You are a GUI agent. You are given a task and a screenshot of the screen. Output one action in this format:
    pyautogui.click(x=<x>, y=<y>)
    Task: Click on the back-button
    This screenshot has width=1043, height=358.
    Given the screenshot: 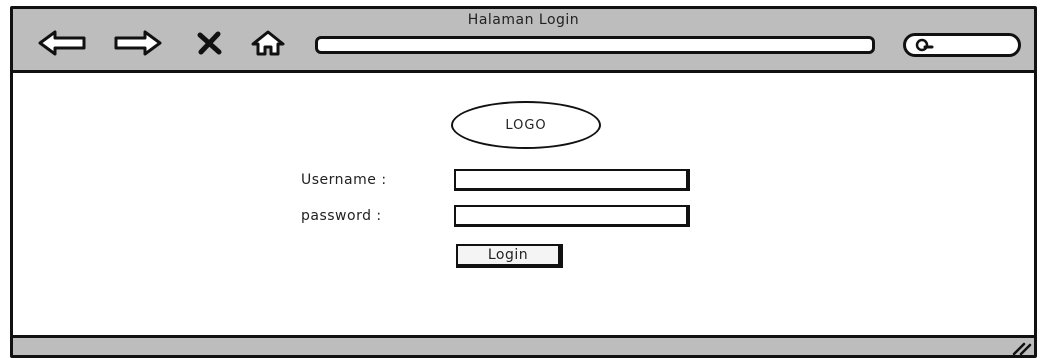 What is the action you would take?
    pyautogui.click(x=63, y=43)
    